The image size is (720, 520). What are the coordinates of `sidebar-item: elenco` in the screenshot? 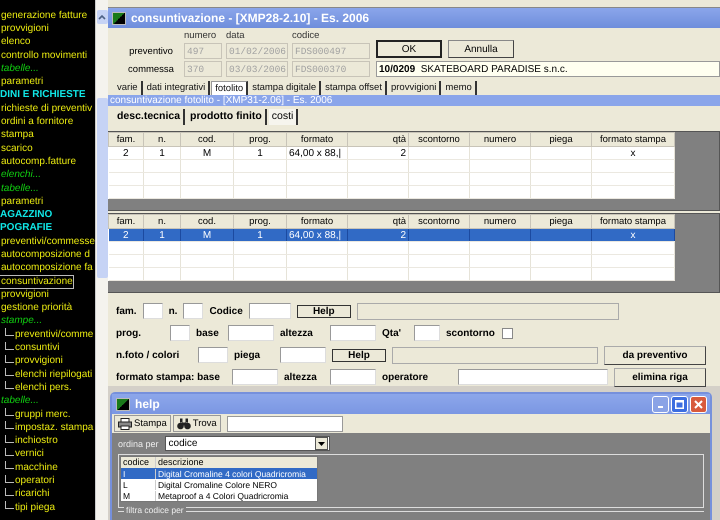 It's located at (15, 42).